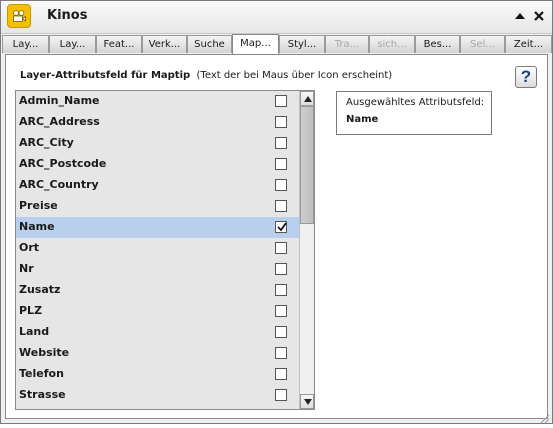  Describe the element at coordinates (19, 16) in the screenshot. I see `film-camera-icon` at that location.